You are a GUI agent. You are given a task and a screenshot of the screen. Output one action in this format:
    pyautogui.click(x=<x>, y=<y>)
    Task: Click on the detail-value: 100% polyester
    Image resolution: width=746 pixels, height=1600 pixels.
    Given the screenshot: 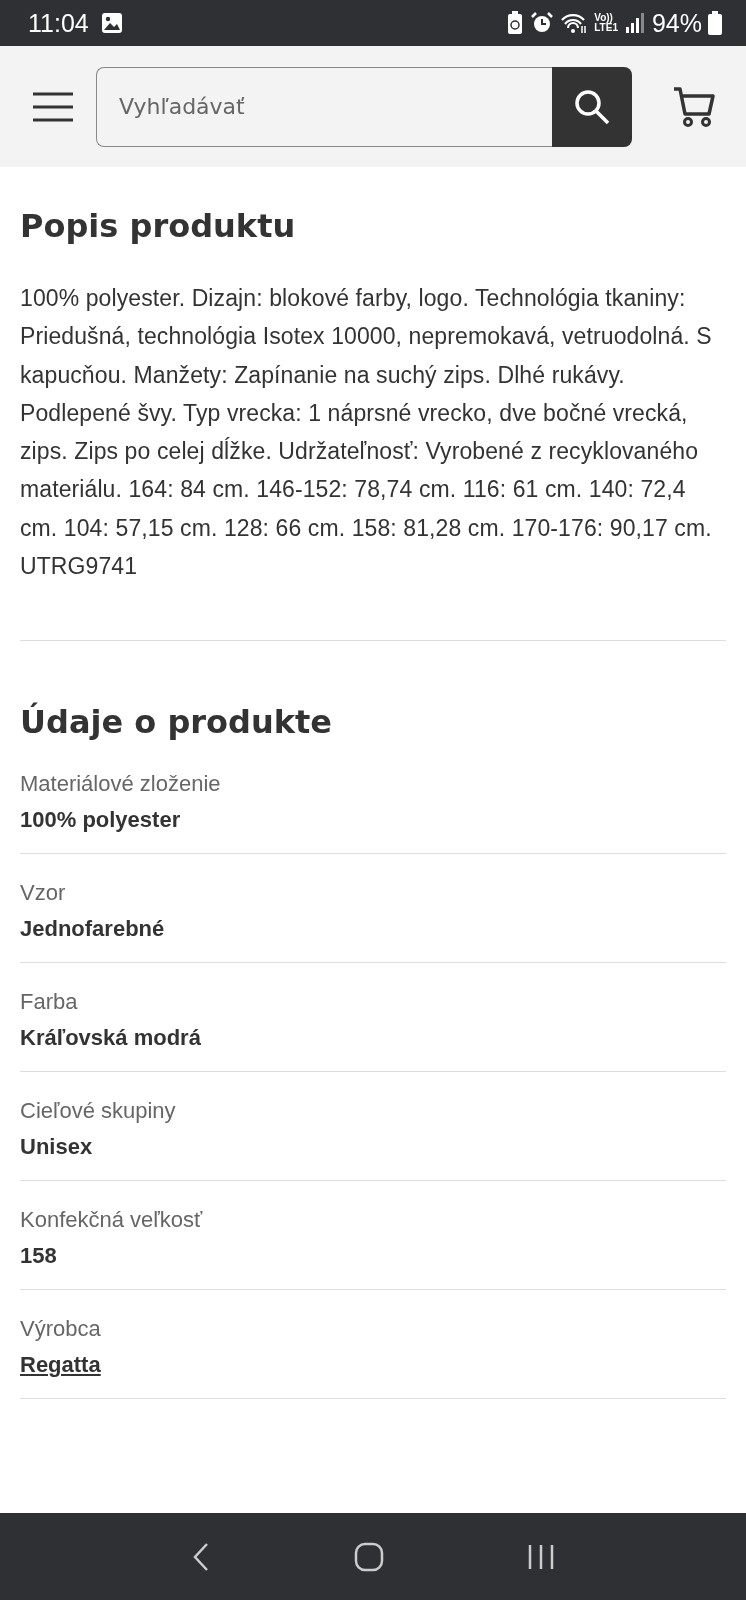 What is the action you would take?
    pyautogui.click(x=100, y=820)
    